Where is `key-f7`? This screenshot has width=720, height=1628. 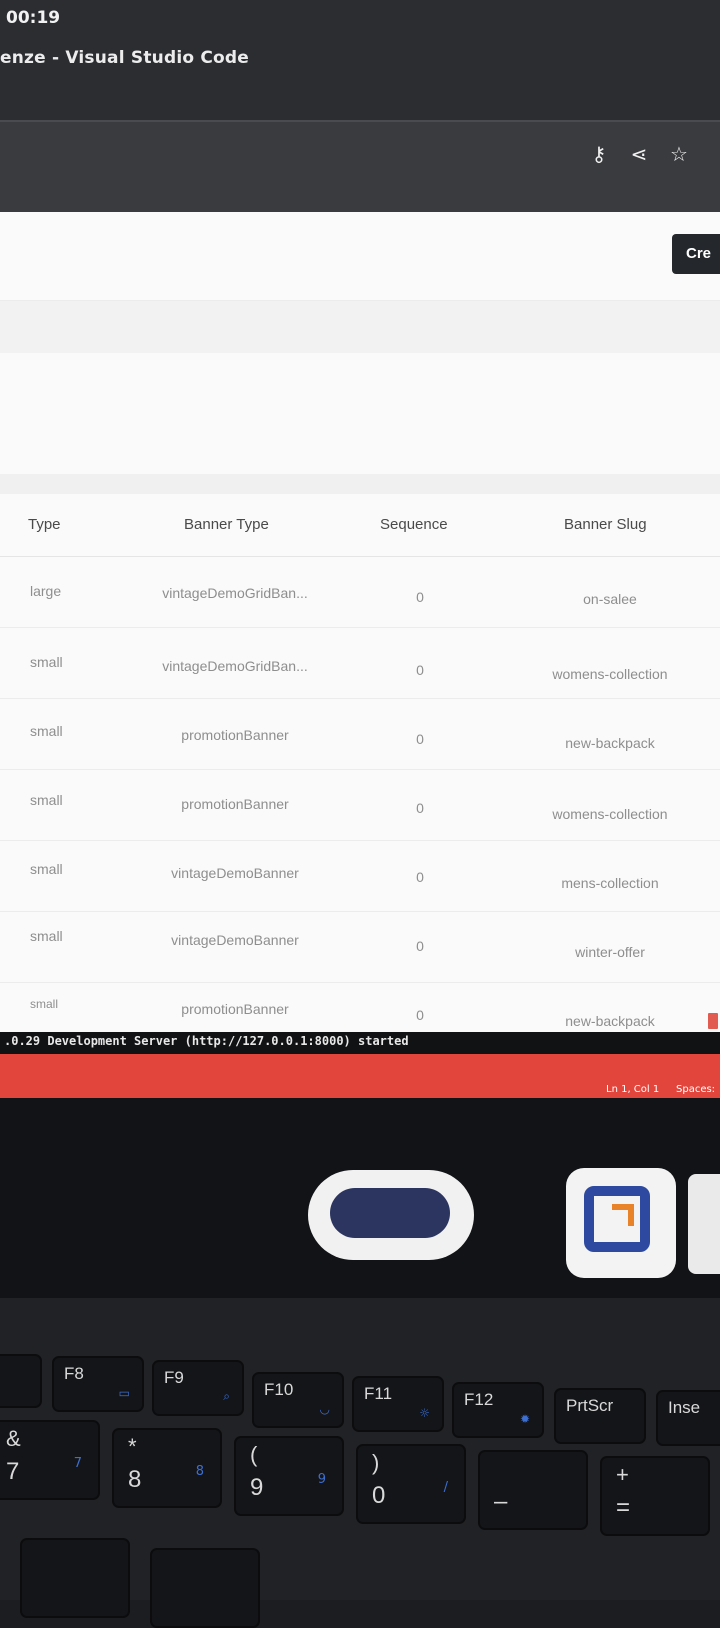 key-f7 is located at coordinates (21, 1381).